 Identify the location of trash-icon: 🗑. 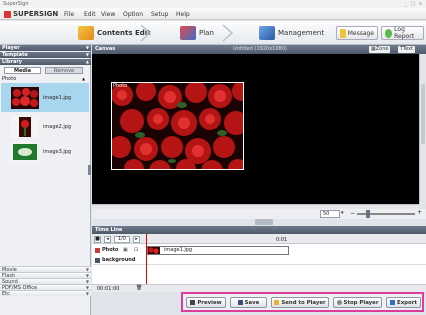
(139, 288).